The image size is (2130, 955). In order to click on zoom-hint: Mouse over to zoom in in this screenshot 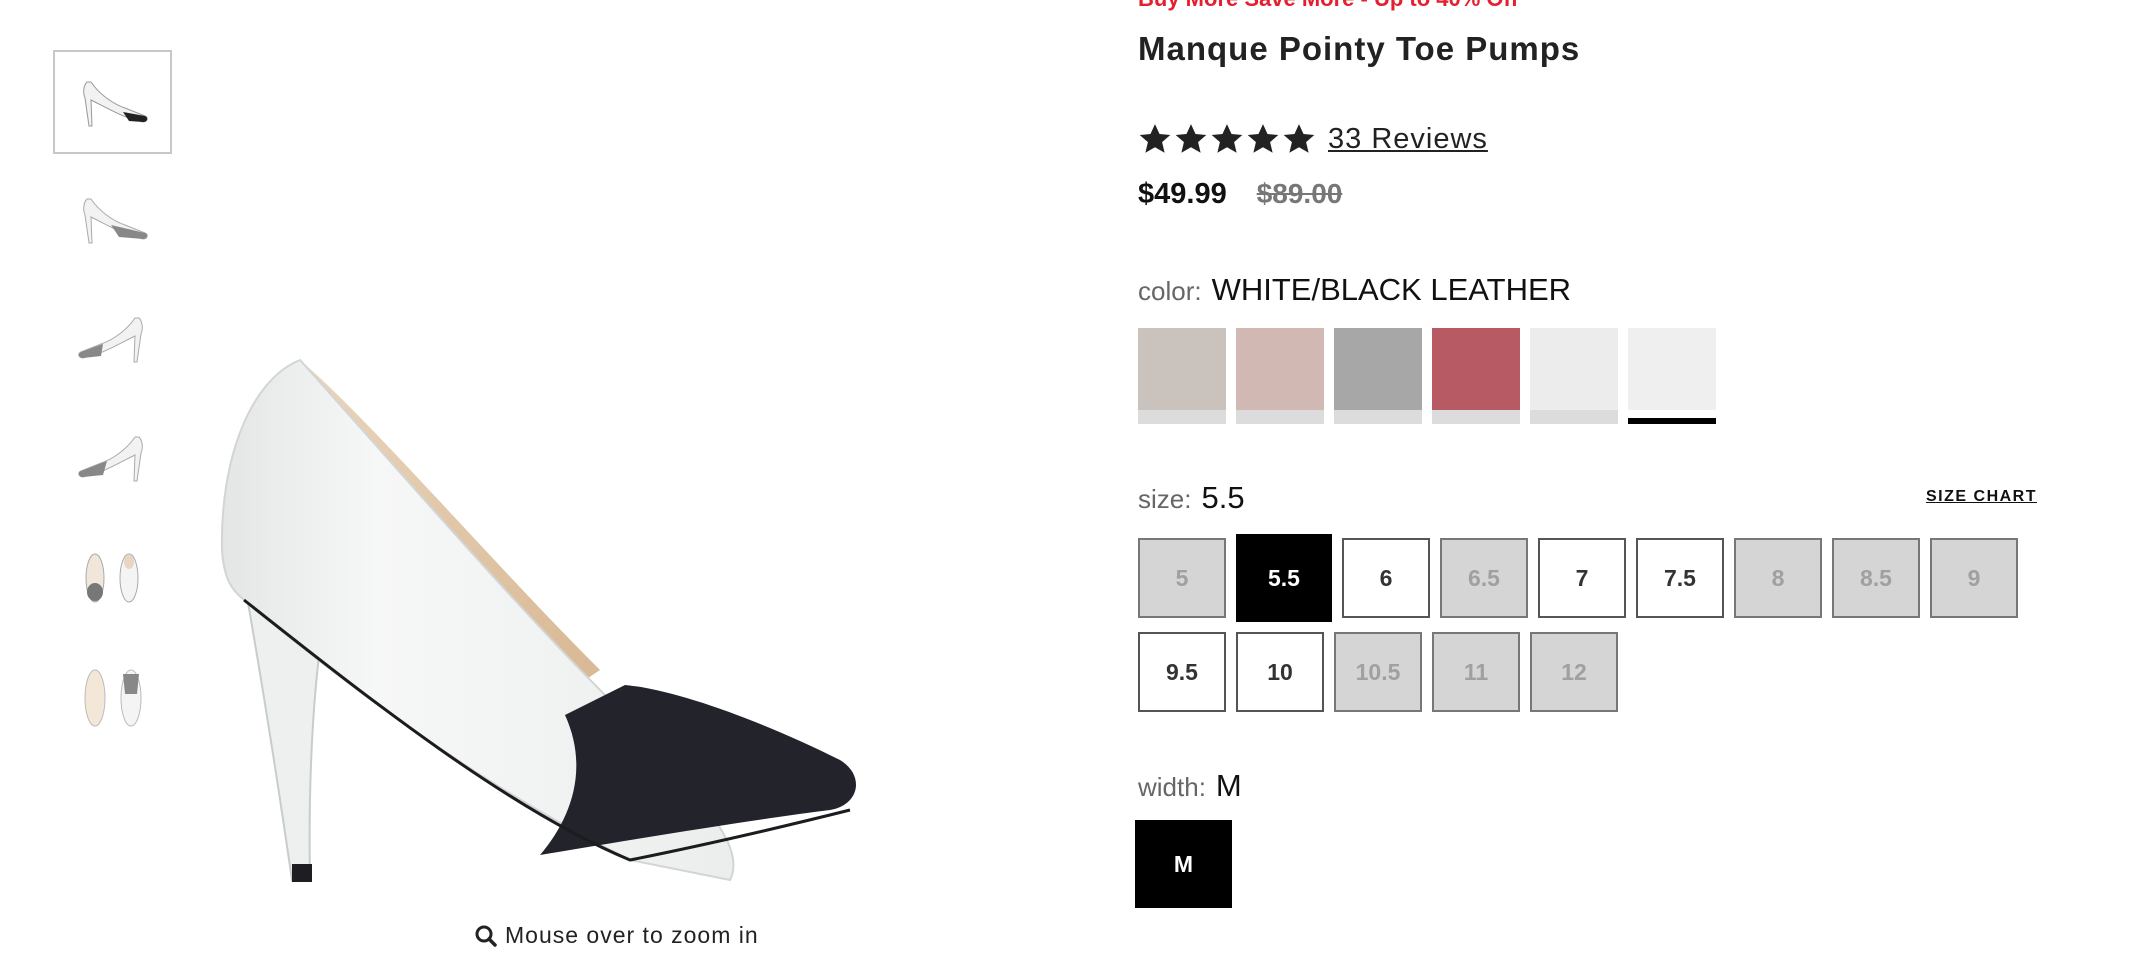, I will do `click(617, 935)`.